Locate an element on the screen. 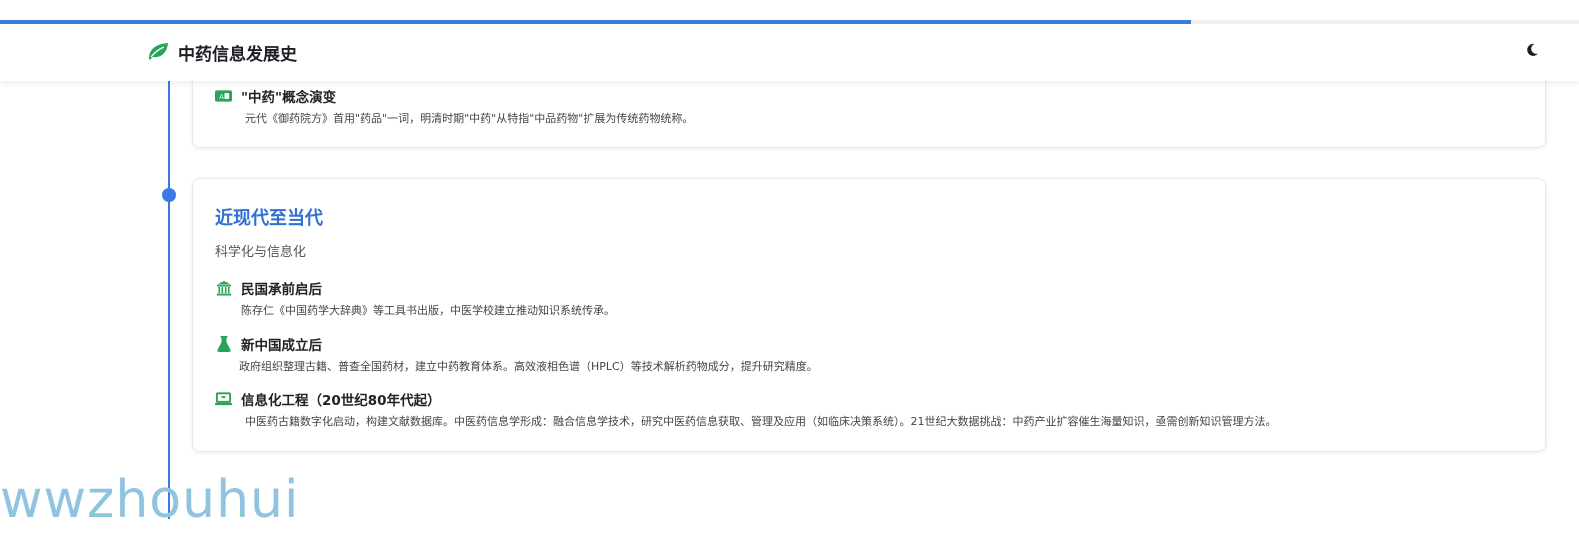  laptop-icon is located at coordinates (223, 399).